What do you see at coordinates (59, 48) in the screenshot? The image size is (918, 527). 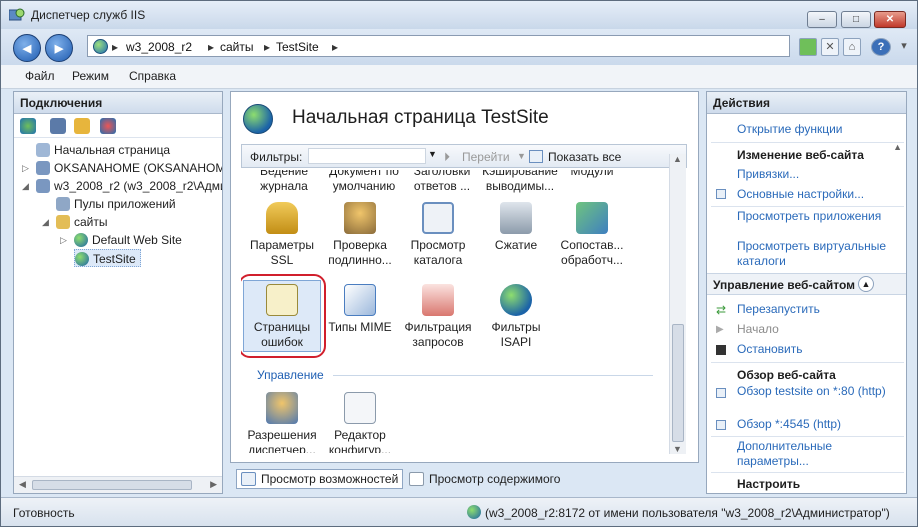 I see `forward-button: ▶` at bounding box center [59, 48].